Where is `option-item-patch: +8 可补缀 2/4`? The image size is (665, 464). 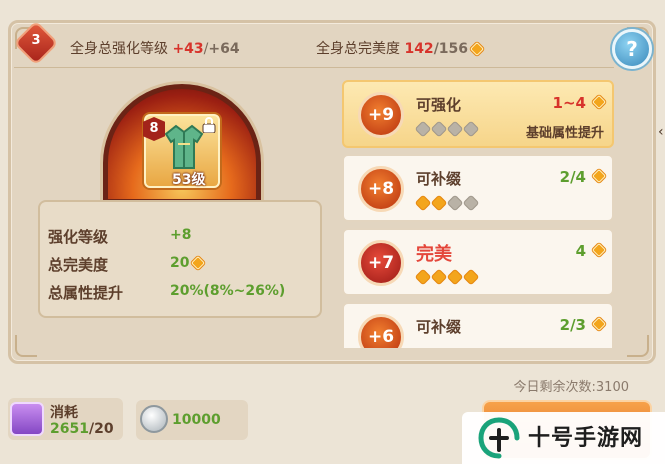
option-item-patch: +8 可补缀 2/4 is located at coordinates (478, 188).